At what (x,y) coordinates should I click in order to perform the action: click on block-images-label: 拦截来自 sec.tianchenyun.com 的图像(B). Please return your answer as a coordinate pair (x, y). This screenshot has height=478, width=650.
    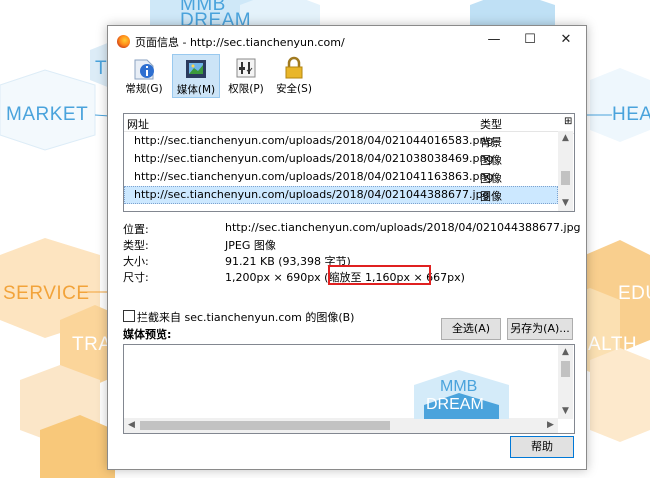
    Looking at the image, I should click on (246, 317).